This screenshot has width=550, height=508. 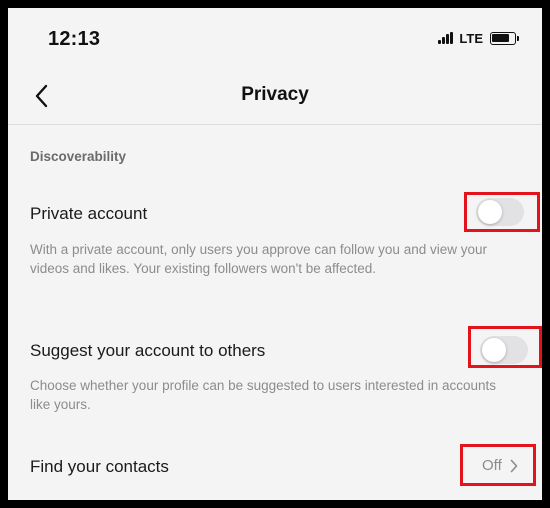 What do you see at coordinates (275, 34) in the screenshot?
I see `status-bar: 12:13 LTE` at bounding box center [275, 34].